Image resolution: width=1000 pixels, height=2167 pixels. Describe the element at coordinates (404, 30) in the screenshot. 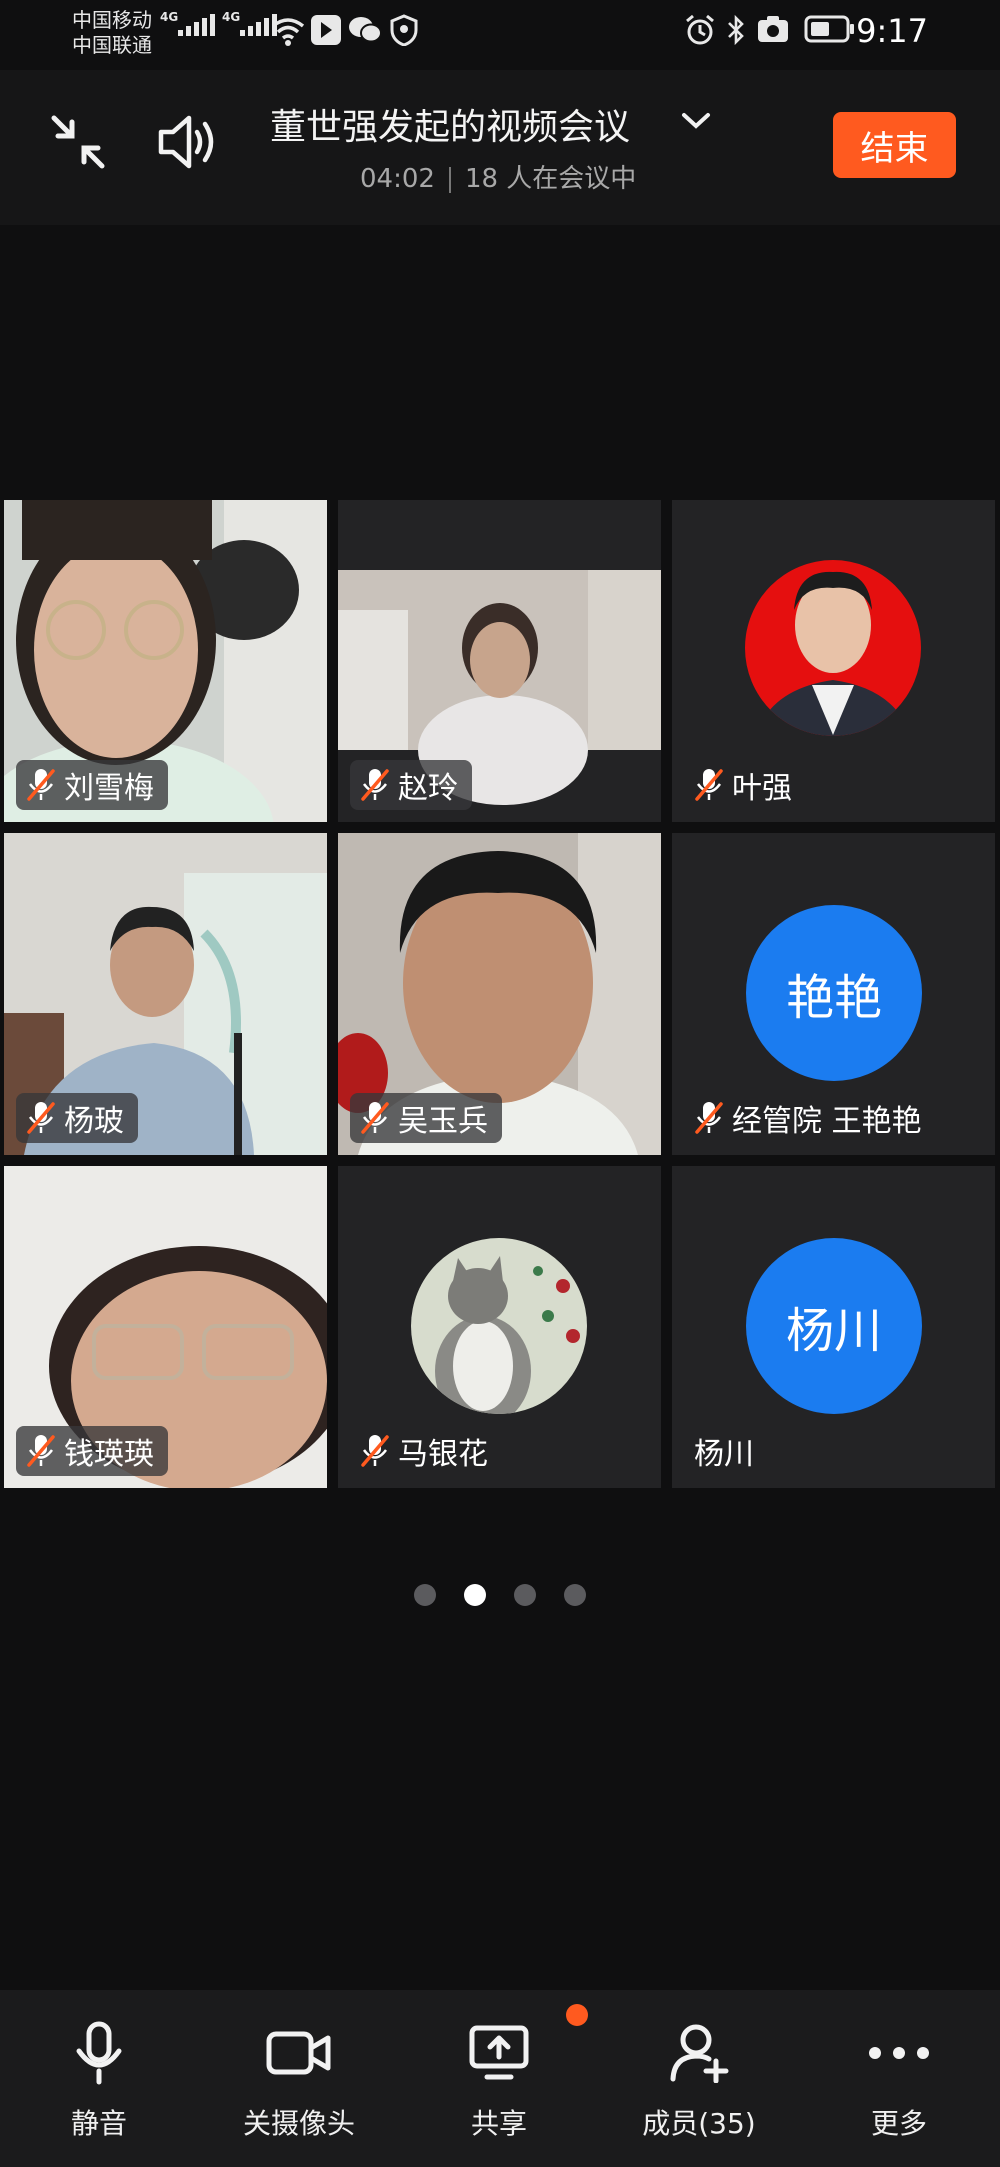

I see `shield-icon` at that location.